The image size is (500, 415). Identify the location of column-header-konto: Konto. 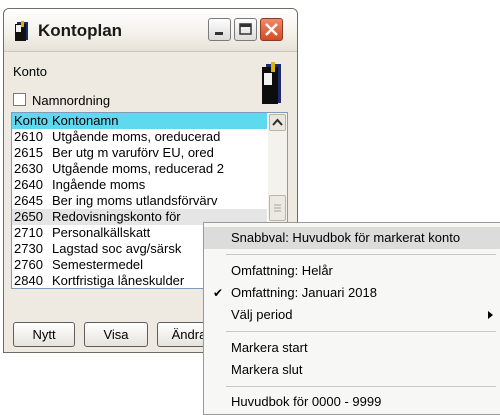
(31, 121).